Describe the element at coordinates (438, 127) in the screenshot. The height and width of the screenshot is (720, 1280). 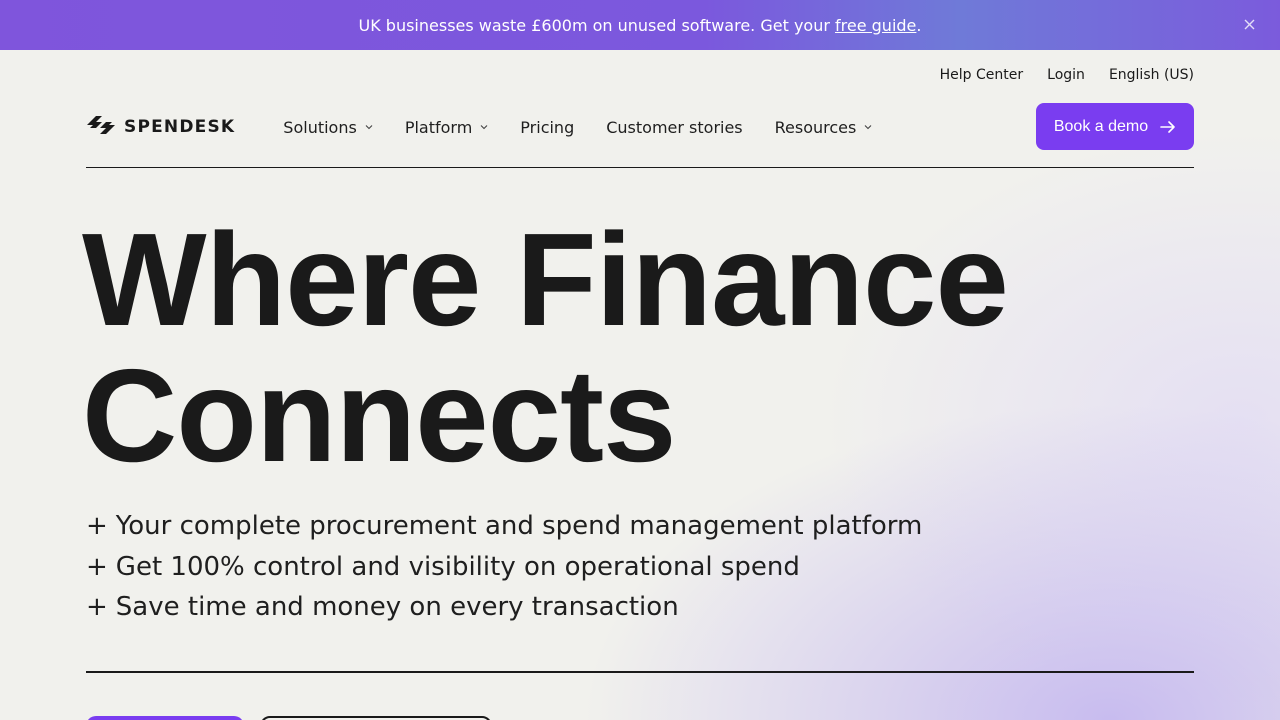
I see `nav-item-label: Platform` at that location.